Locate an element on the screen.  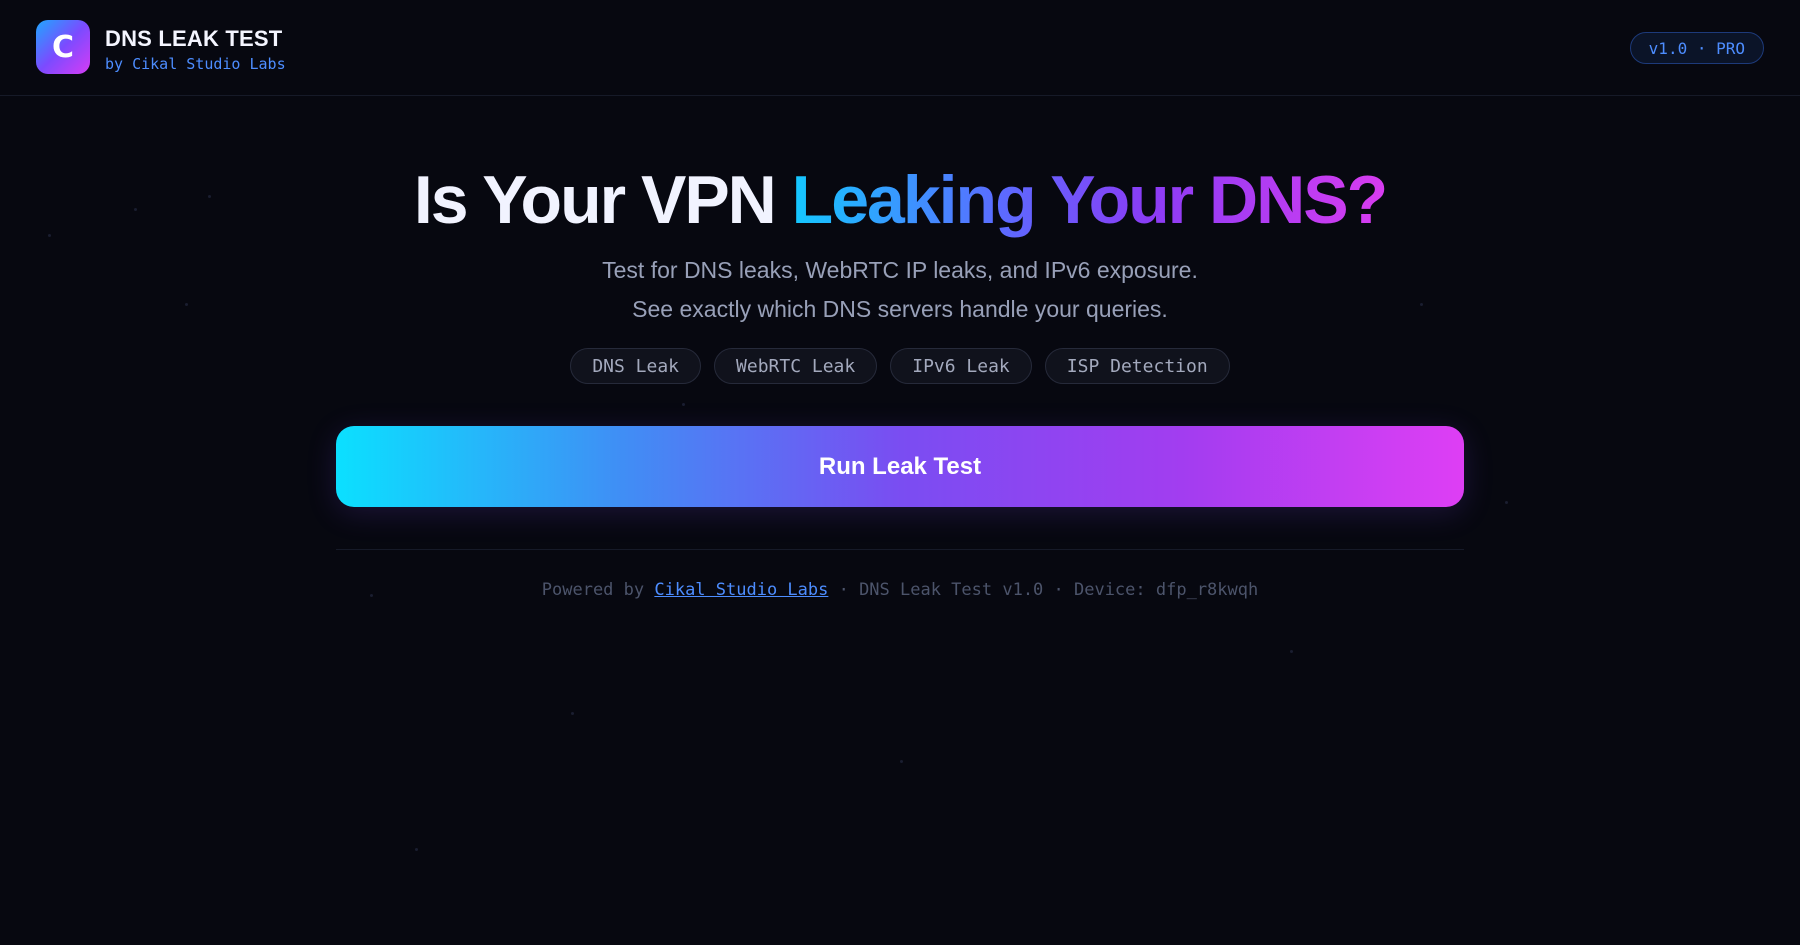
tag-ipv6-leak: IPv6 Leak is located at coordinates (961, 366).